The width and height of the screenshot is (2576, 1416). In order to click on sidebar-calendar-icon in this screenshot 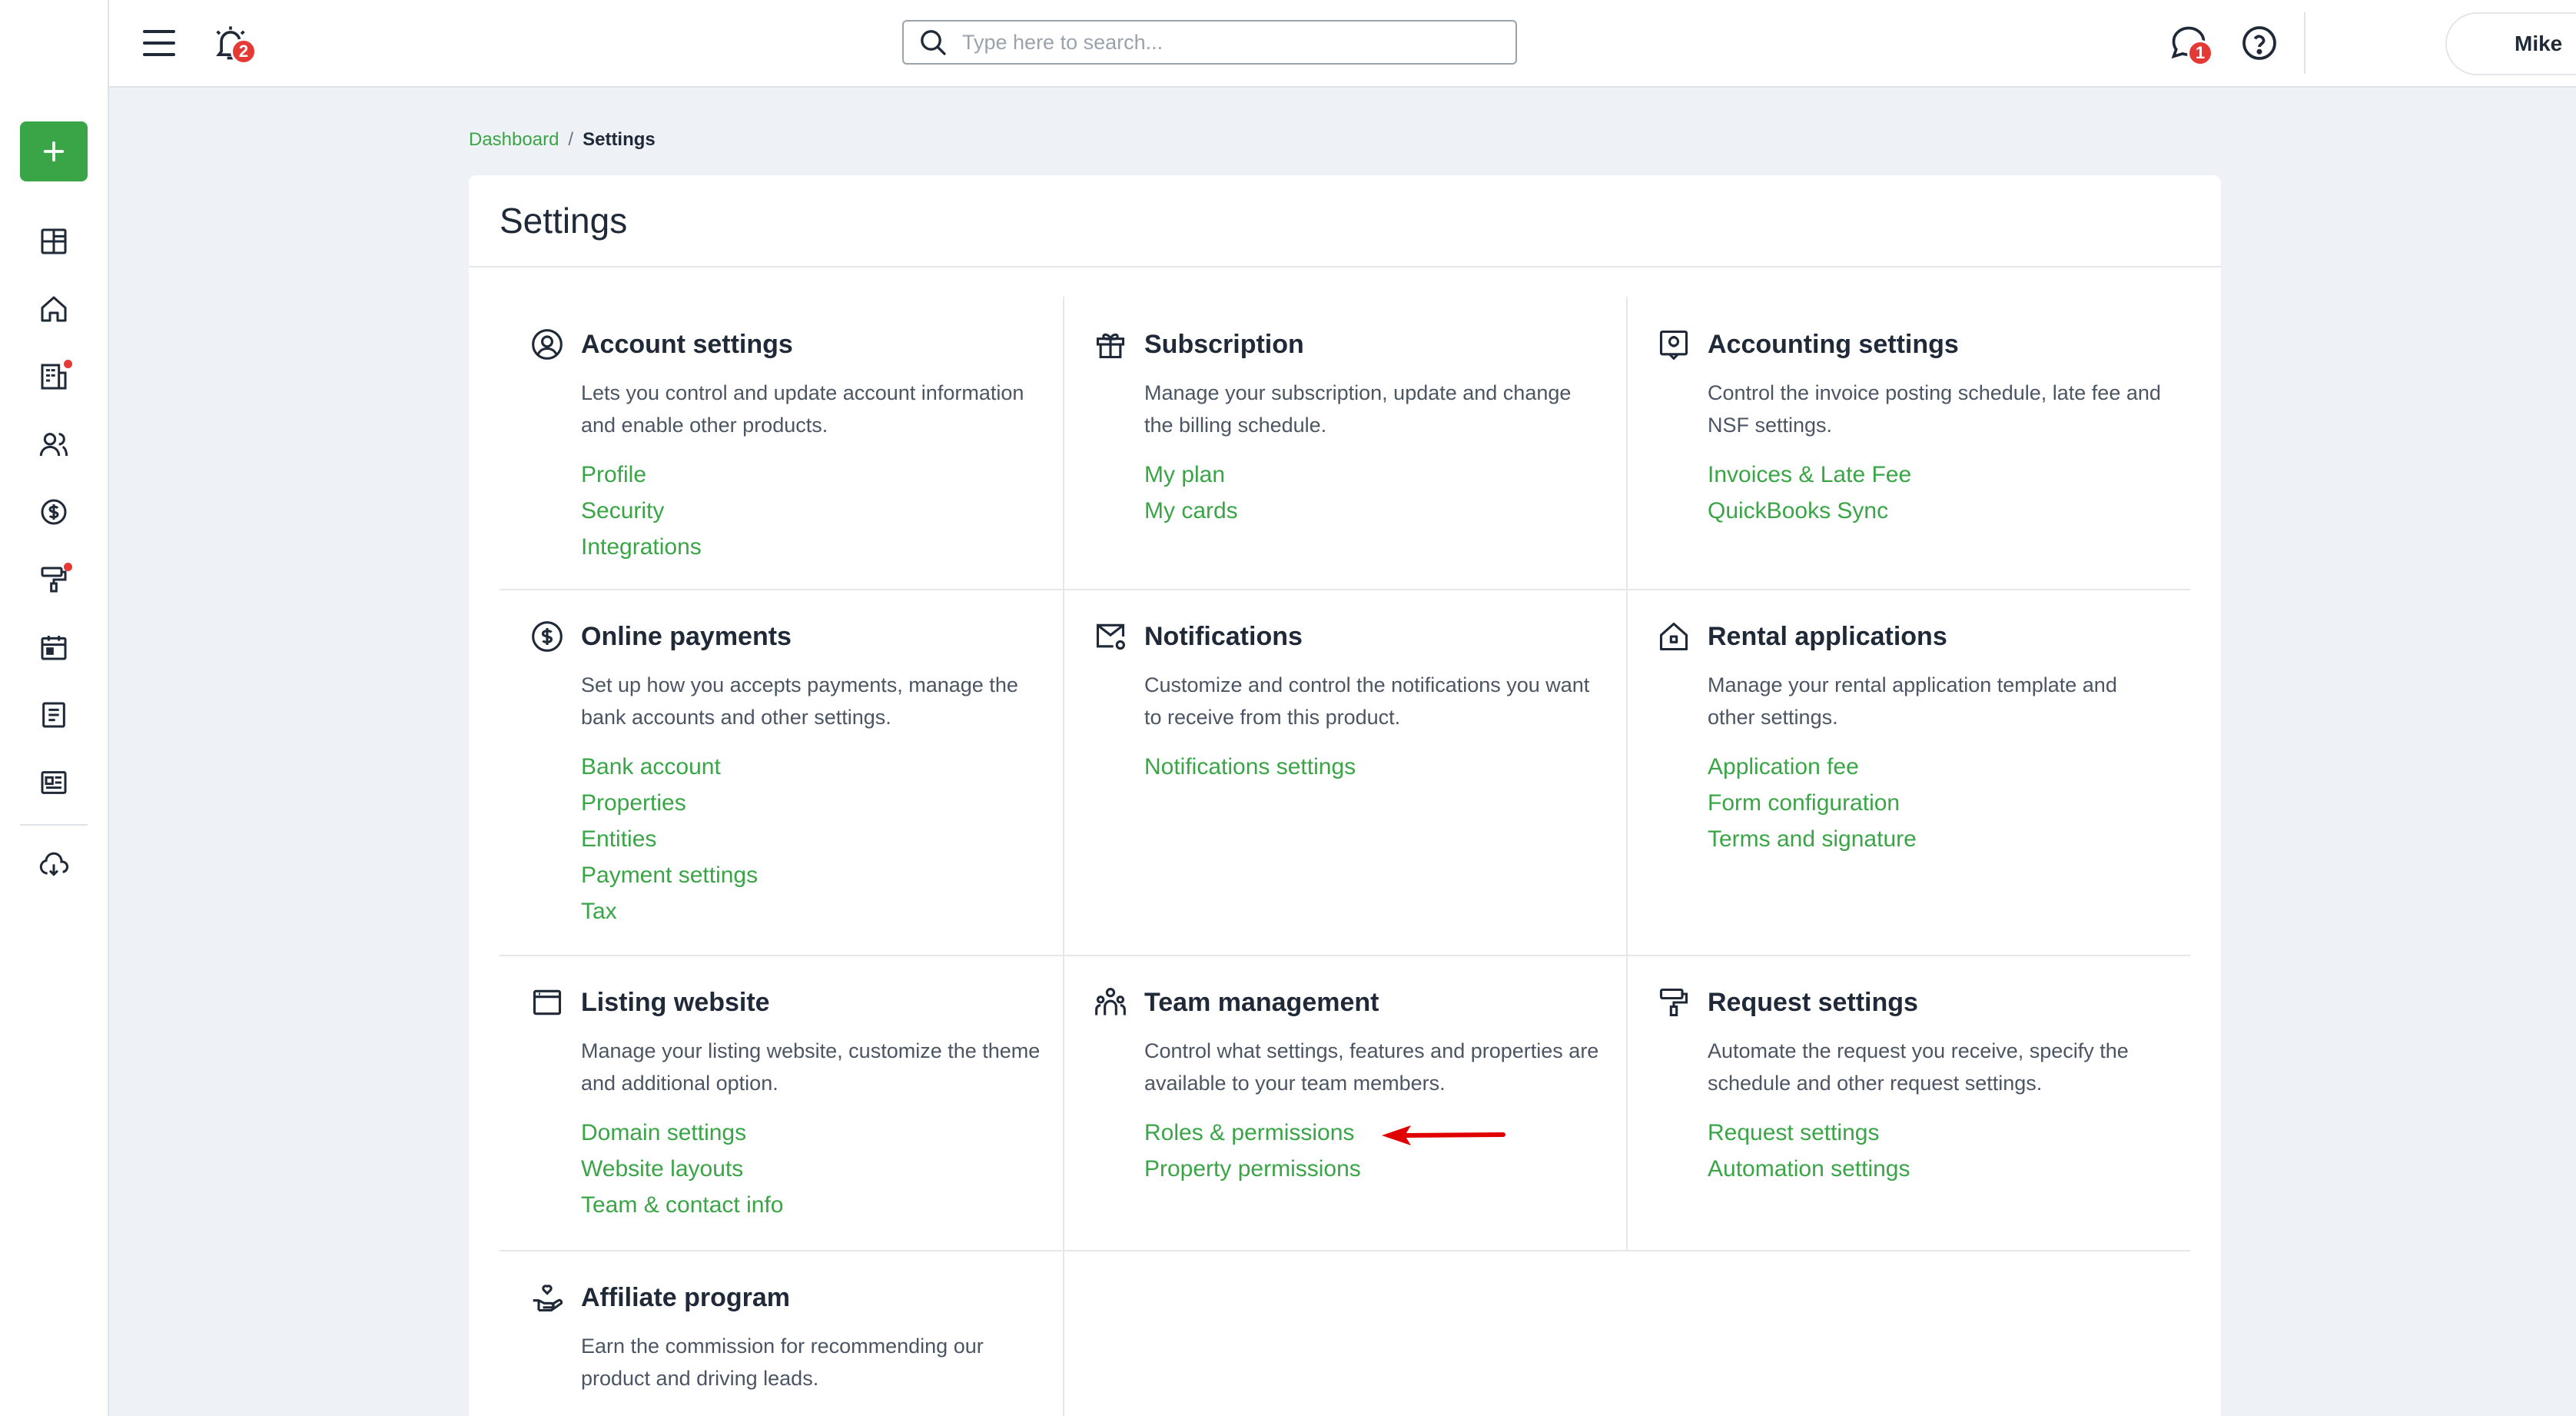, I will do `click(53, 647)`.